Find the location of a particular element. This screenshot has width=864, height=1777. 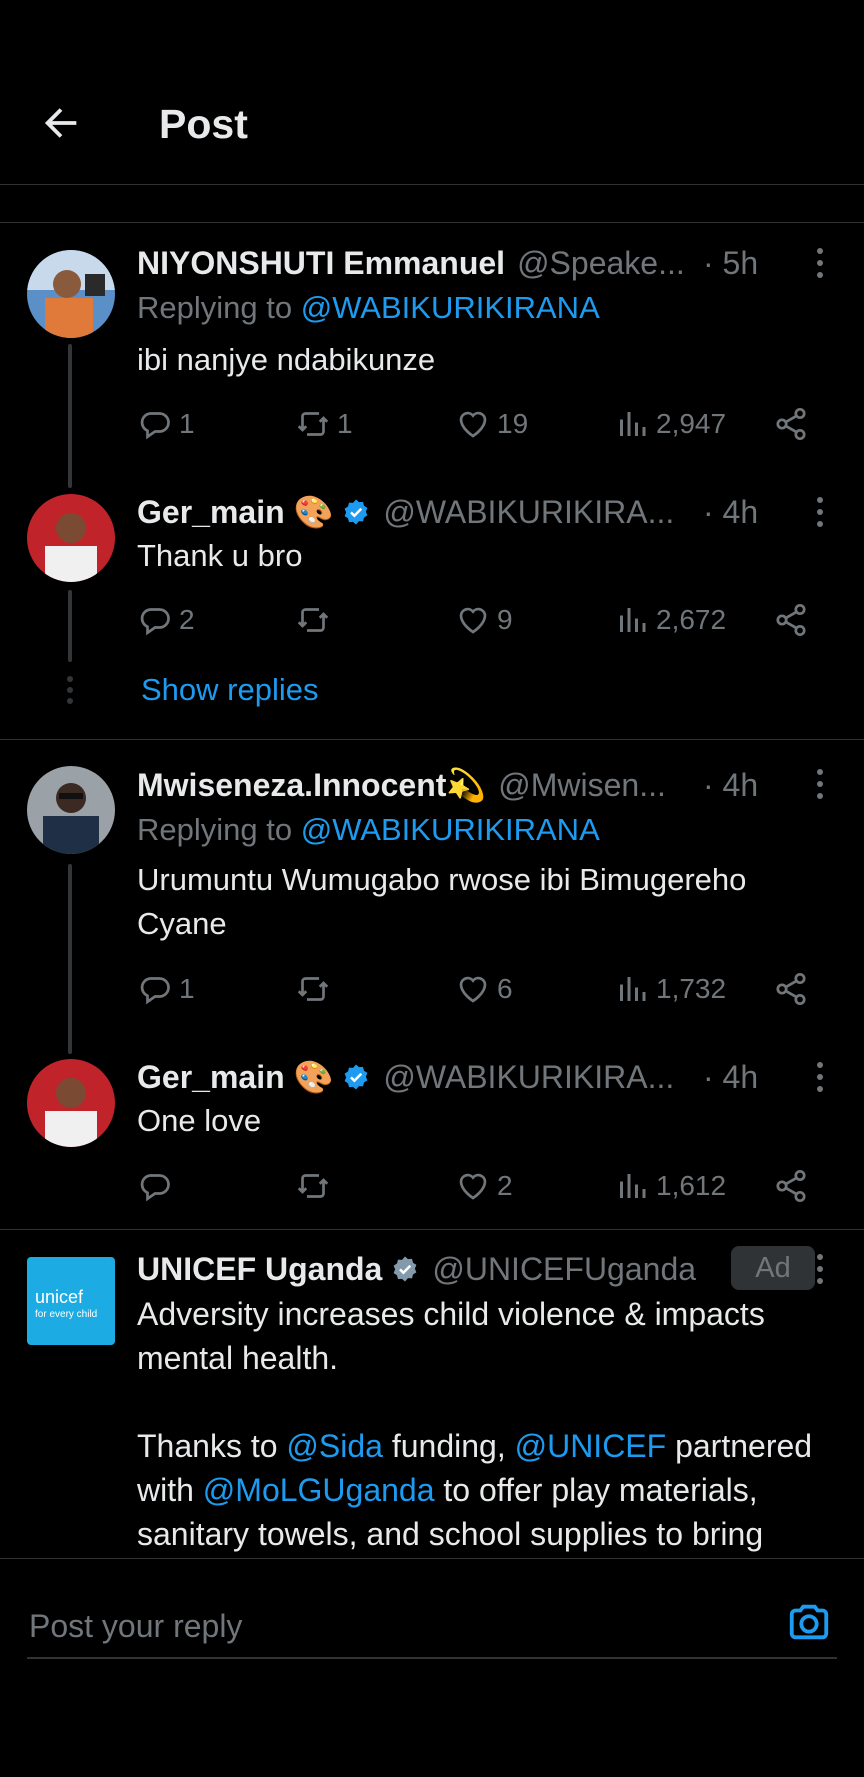

like-button: 2 is located at coordinates (484, 1186).